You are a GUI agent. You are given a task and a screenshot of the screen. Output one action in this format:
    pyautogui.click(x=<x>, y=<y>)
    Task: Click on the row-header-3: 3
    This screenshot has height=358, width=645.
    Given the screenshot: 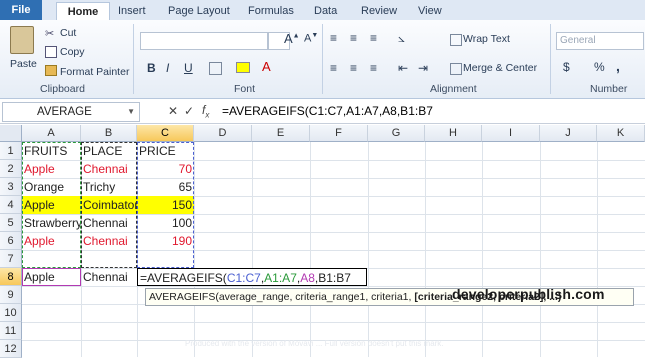 What is the action you would take?
    pyautogui.click(x=11, y=187)
    